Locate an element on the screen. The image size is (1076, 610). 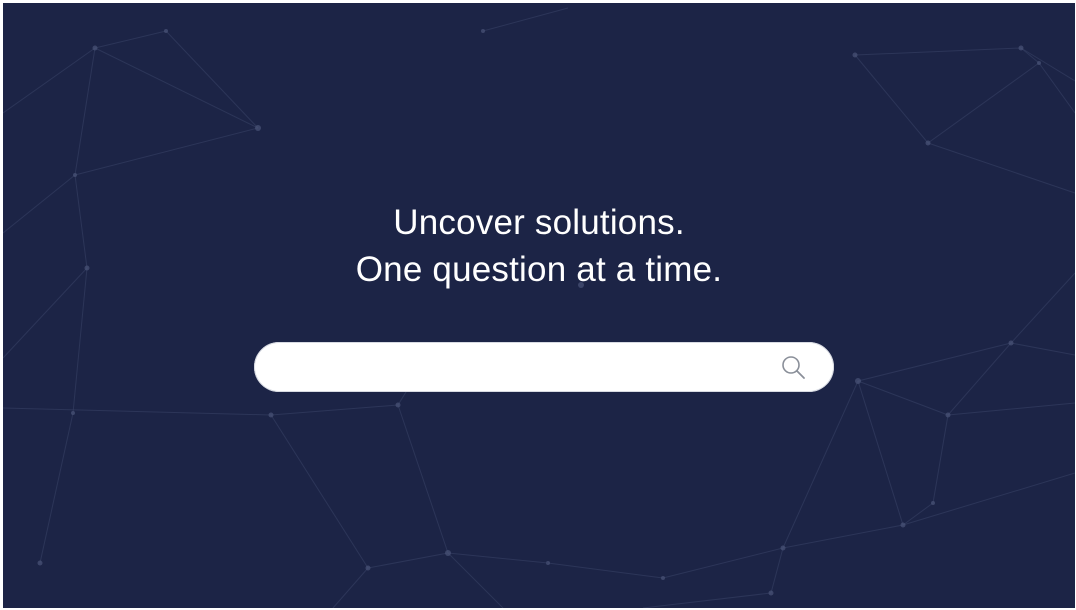
search-bar is located at coordinates (544, 367).